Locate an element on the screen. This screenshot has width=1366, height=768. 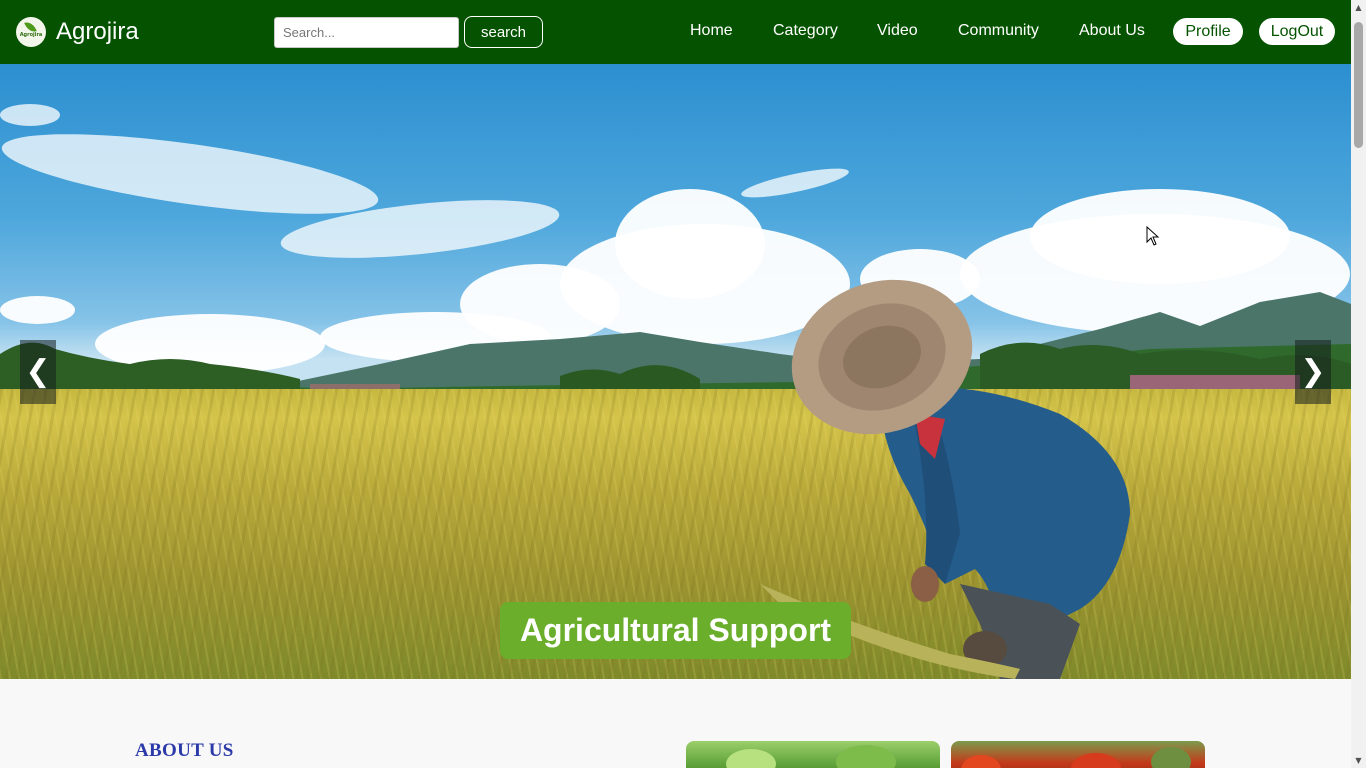
logout-button: LogOut is located at coordinates (1297, 31).